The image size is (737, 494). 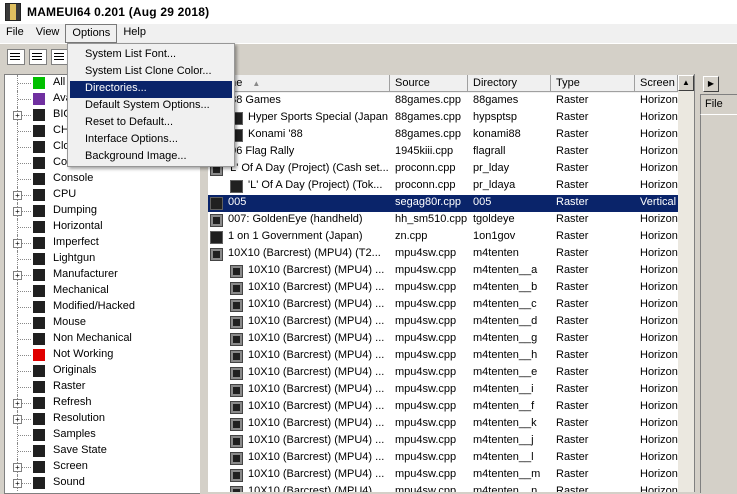 I want to click on tree-item: Mouse, so click(x=102, y=323).